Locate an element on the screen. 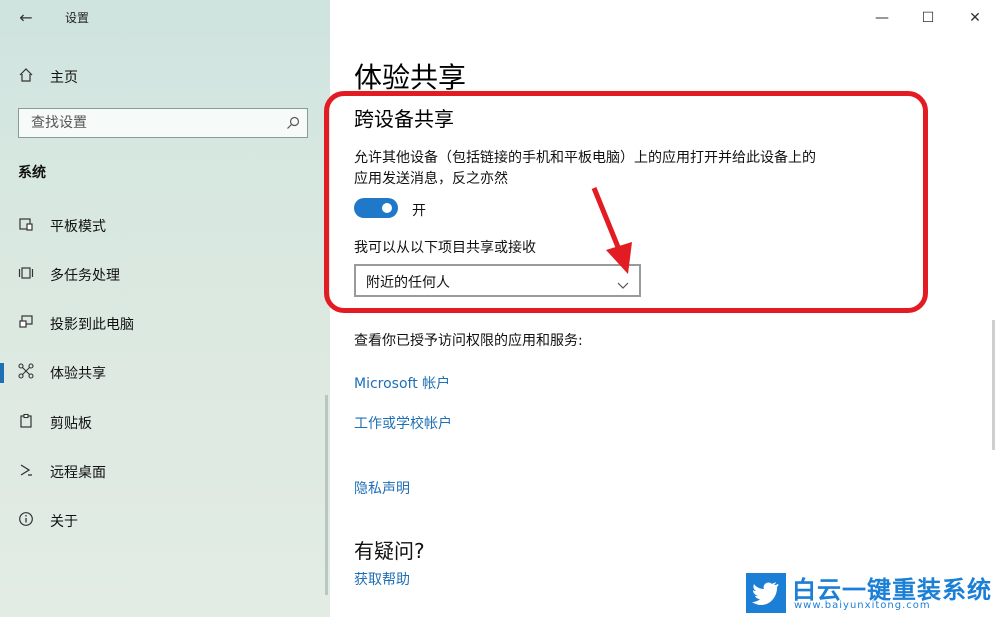  toggle-state-label: 开 is located at coordinates (419, 211).